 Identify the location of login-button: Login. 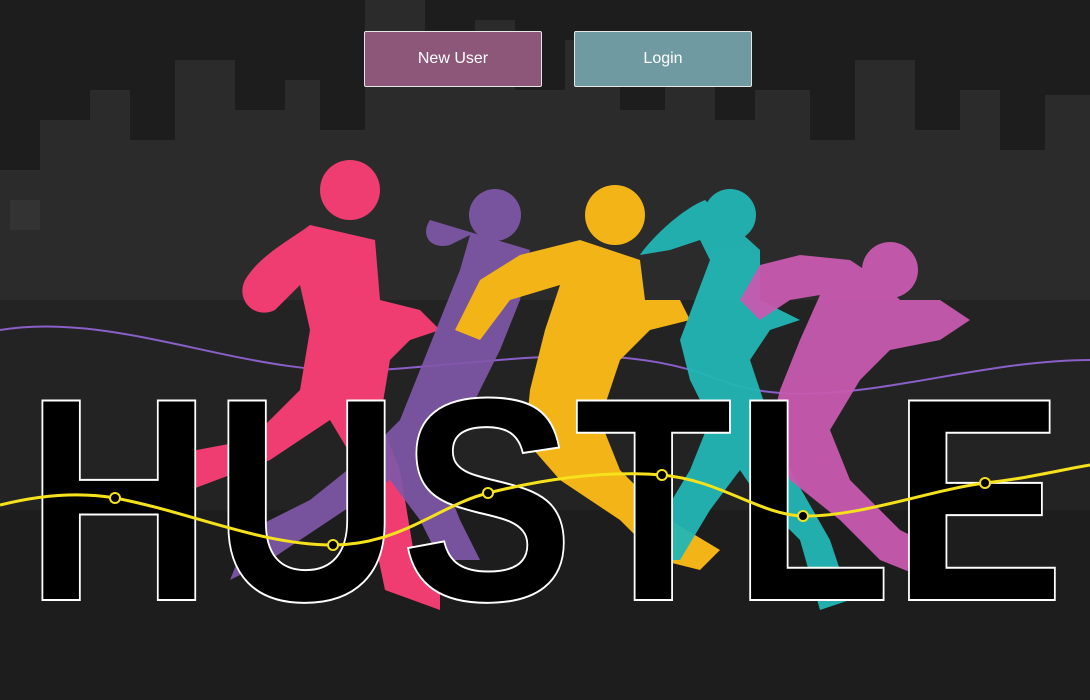
(663, 59).